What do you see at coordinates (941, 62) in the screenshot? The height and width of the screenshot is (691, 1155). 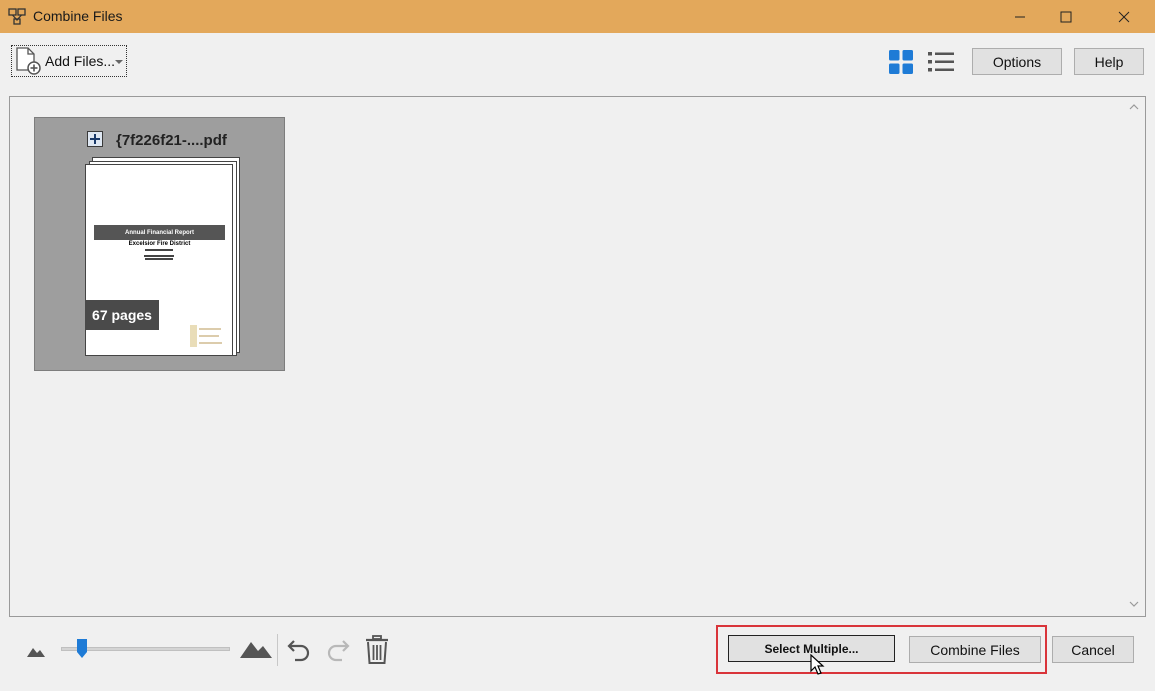 I see `list-view-icon` at bounding box center [941, 62].